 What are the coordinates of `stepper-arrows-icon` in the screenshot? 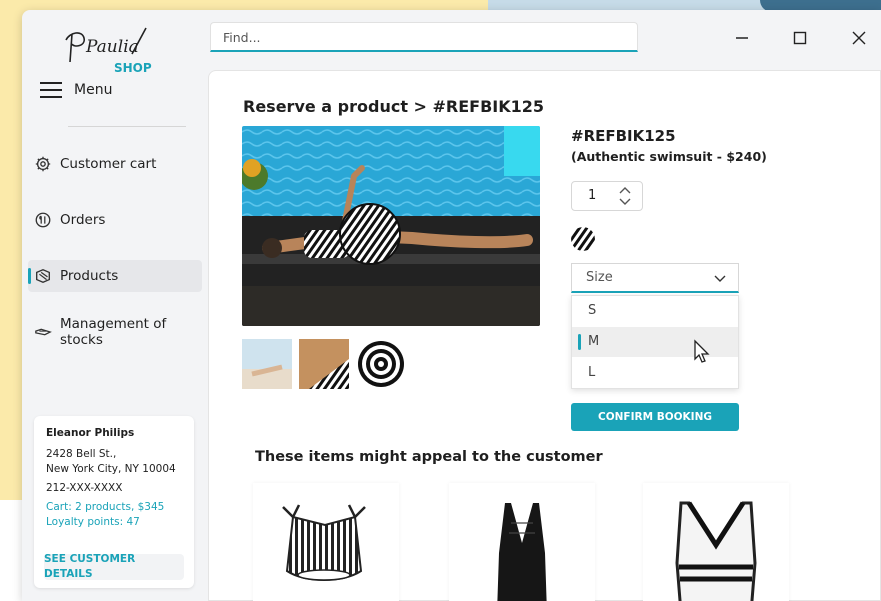 It's located at (625, 196).